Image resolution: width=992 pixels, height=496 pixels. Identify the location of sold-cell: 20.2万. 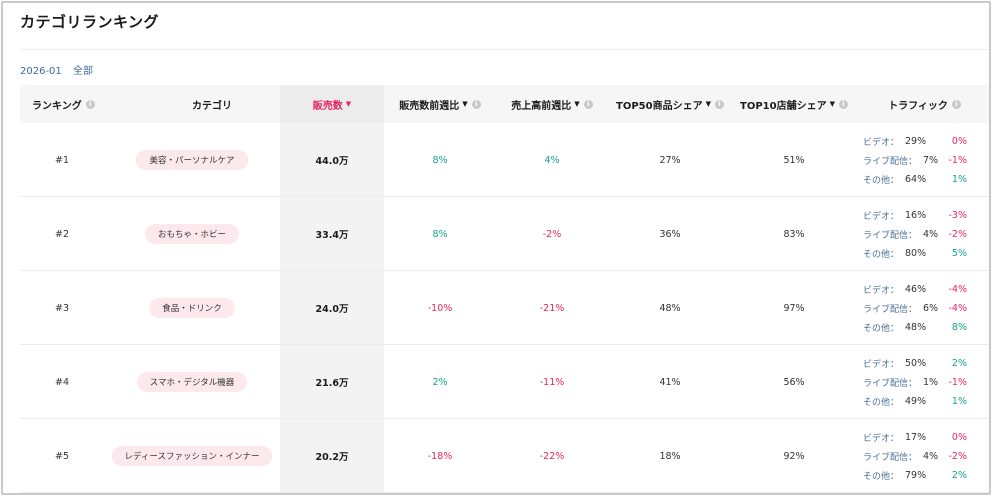
(332, 457).